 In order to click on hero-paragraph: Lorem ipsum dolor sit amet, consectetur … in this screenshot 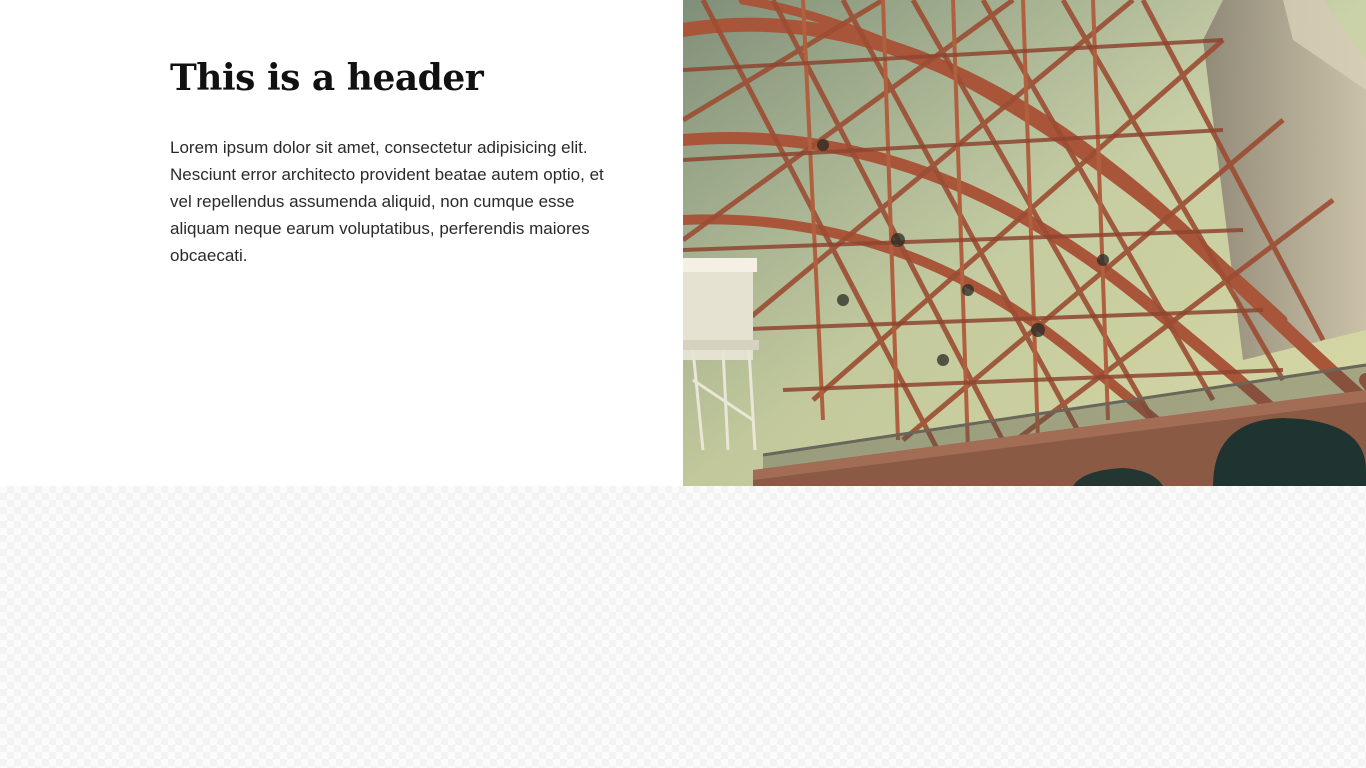, I will do `click(387, 201)`.